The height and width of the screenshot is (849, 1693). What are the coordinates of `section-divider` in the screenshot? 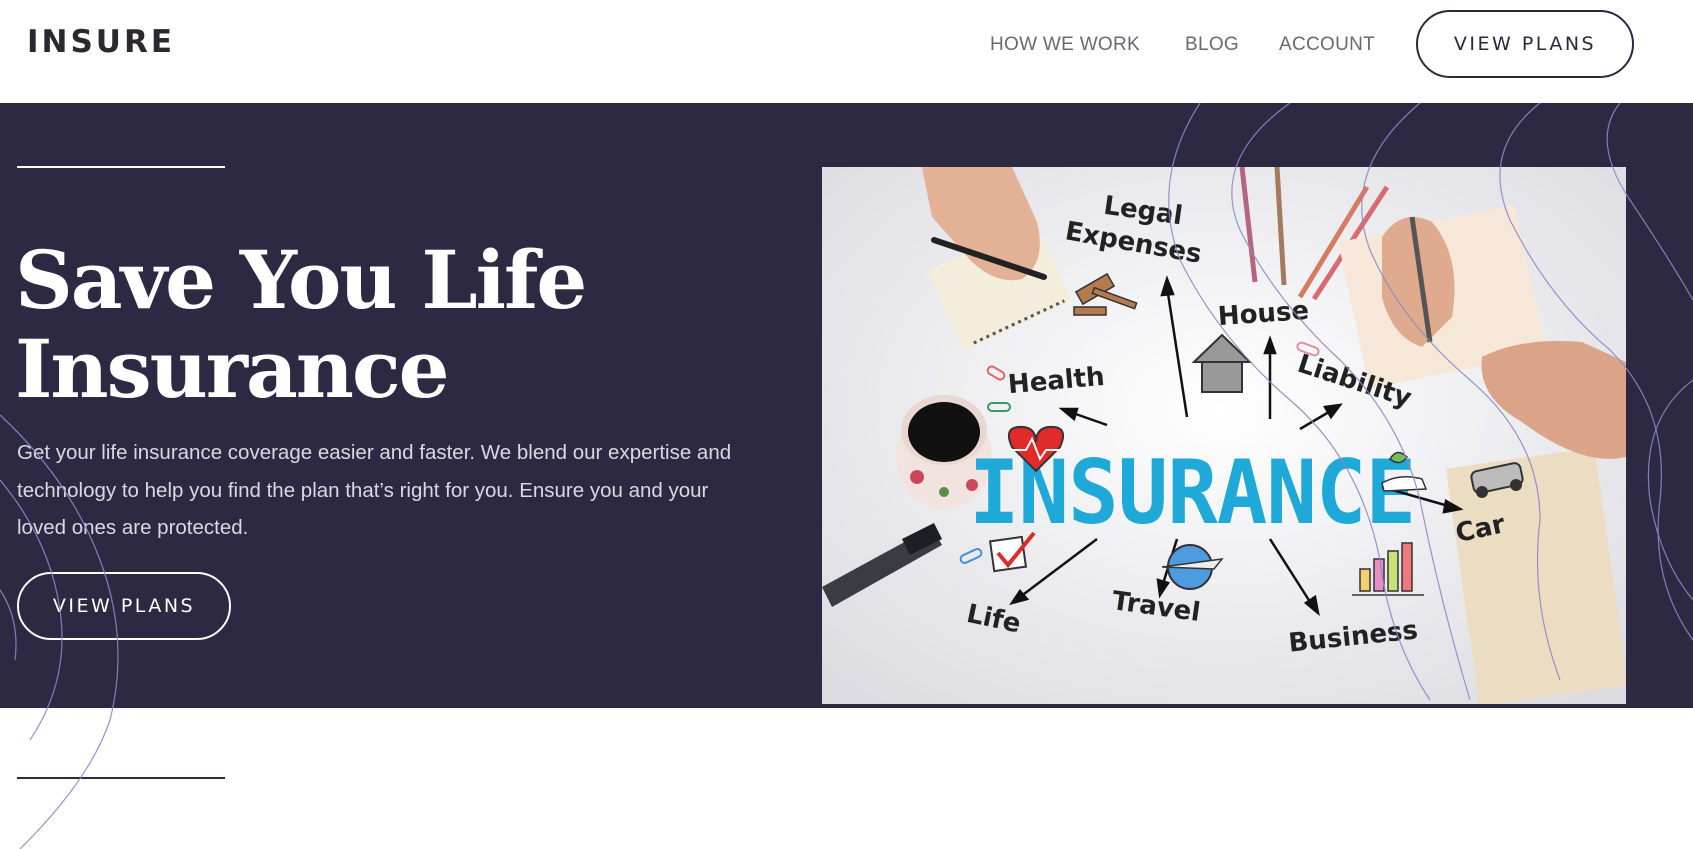 It's located at (121, 778).